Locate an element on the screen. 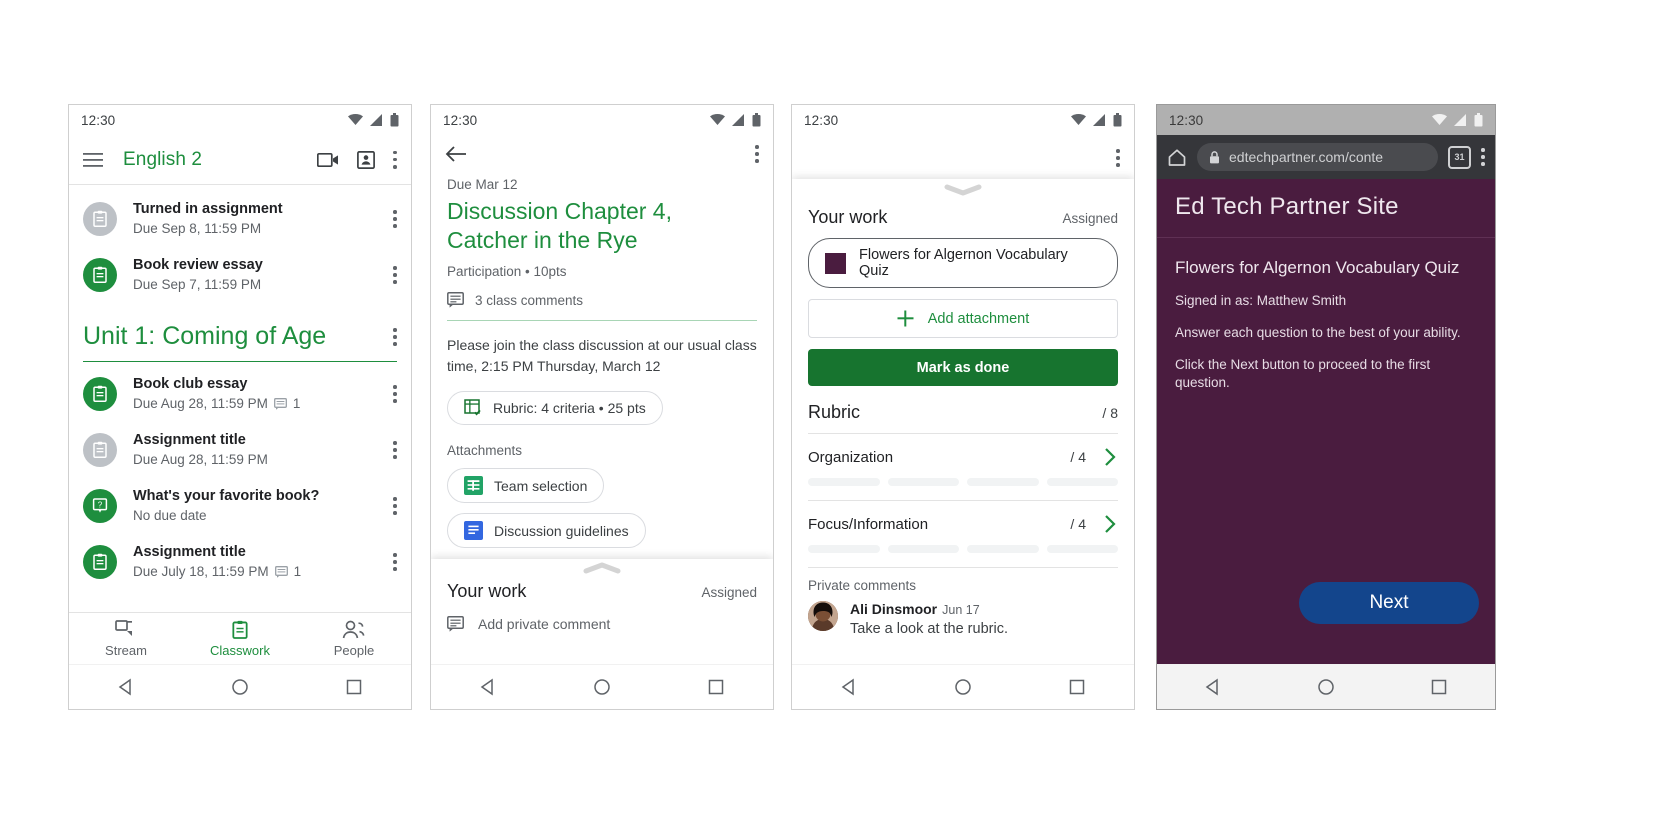 Image resolution: width=1659 pixels, height=827 pixels. list-item: Book club essay Due Aug 28, 11:59 PM 1 is located at coordinates (240, 394).